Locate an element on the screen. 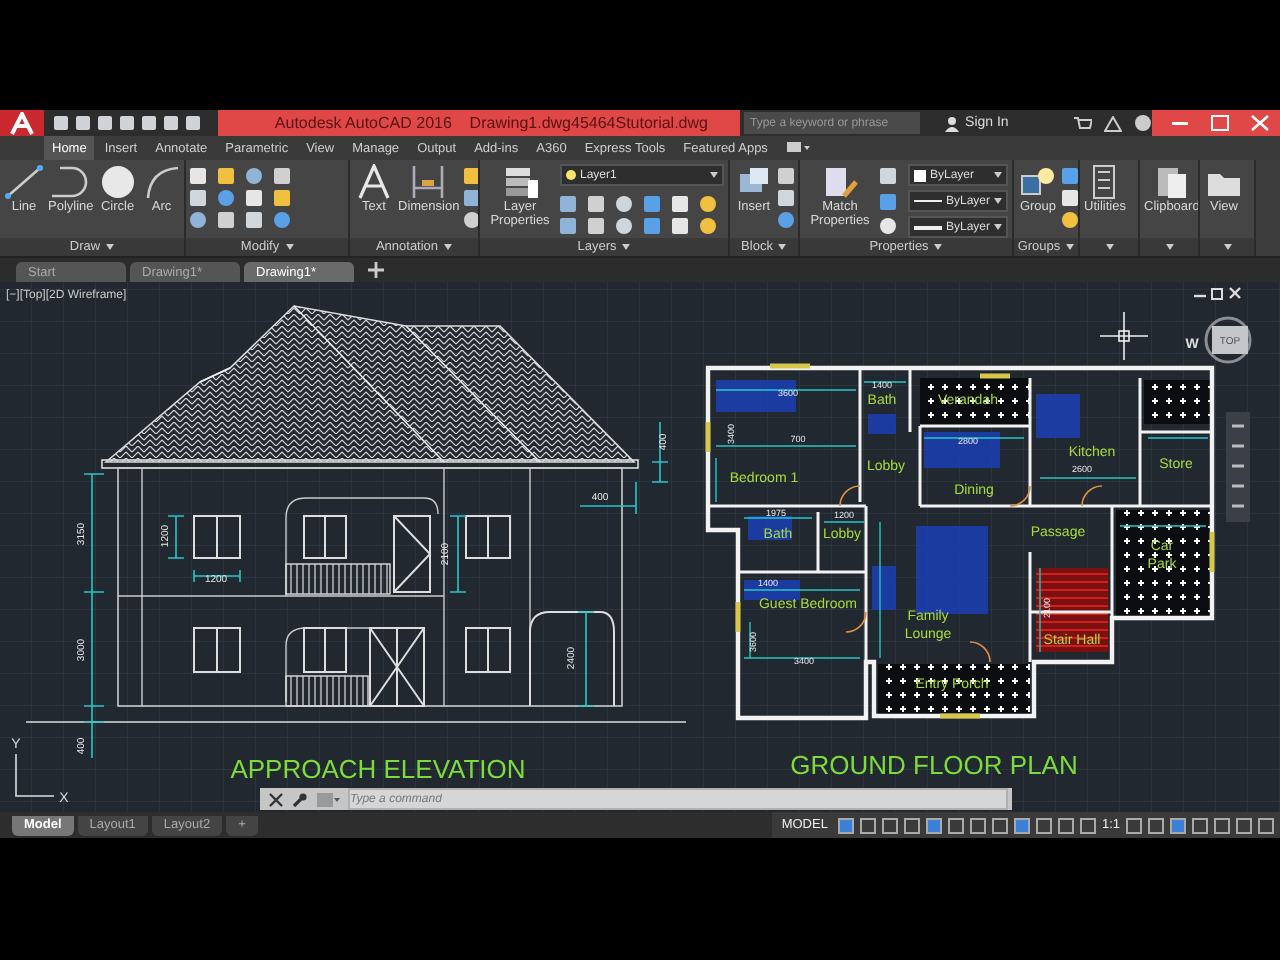 The height and width of the screenshot is (960, 1280). help-icon is located at coordinates (1143, 123).